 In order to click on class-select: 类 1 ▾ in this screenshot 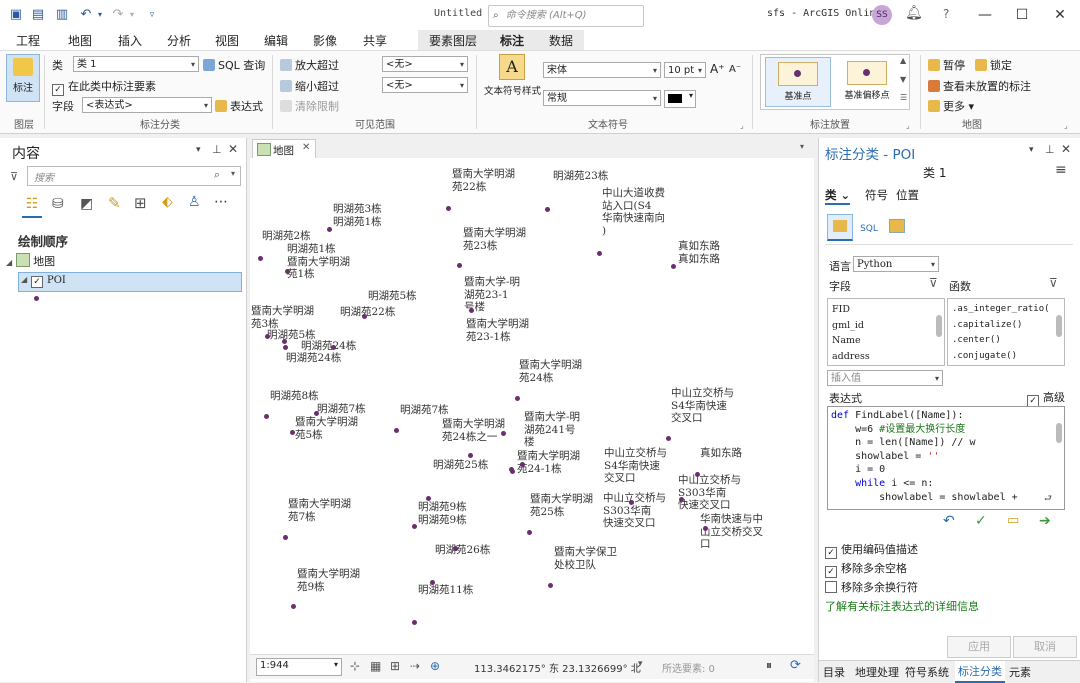, I will do `click(136, 64)`.